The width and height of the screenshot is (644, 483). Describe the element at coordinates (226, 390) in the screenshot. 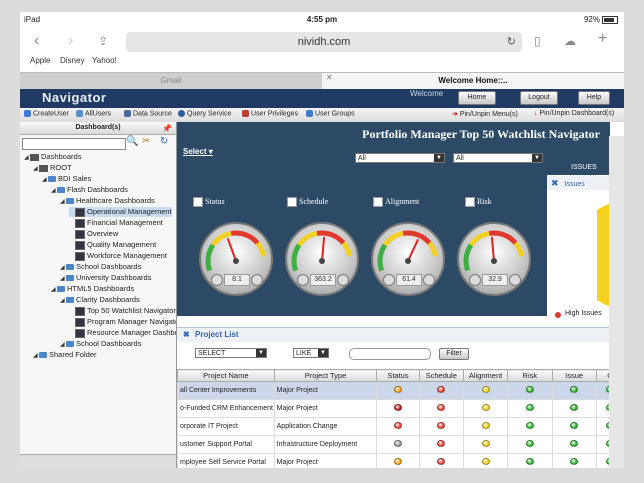

I see `project-name-cell: all Center Improvements` at that location.